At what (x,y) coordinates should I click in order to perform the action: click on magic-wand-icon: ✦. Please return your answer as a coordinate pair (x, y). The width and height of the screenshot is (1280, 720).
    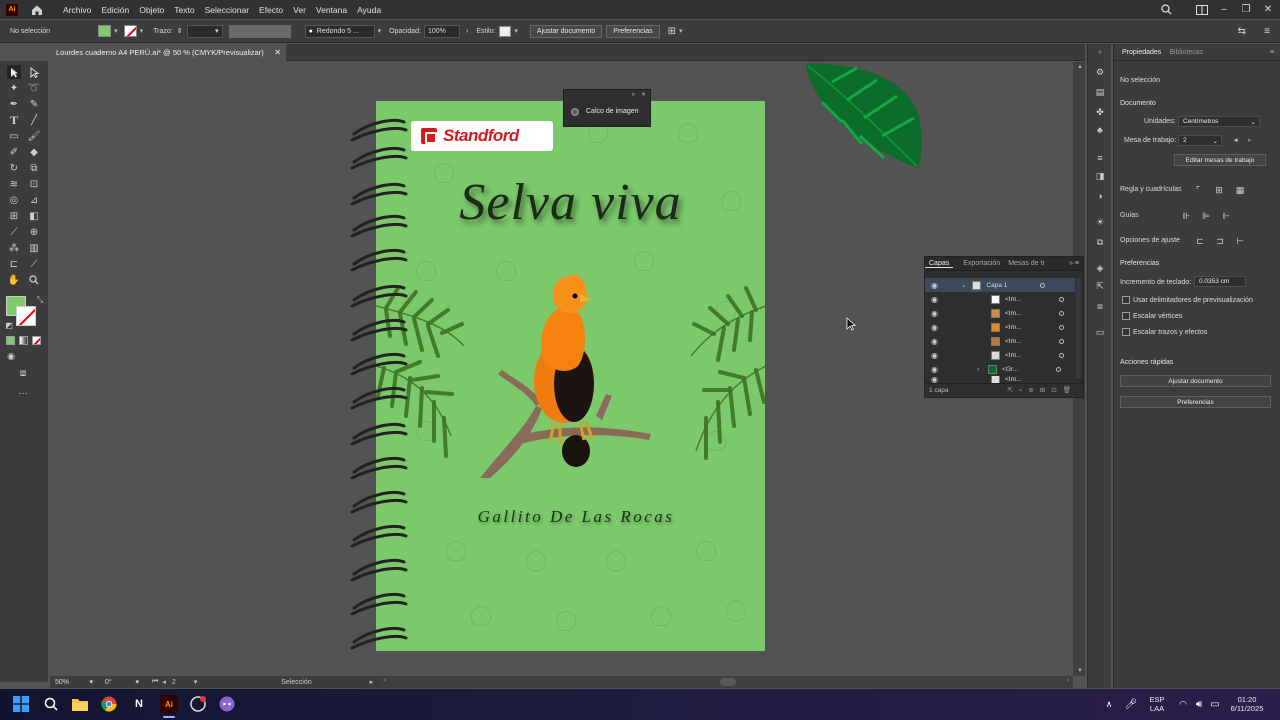
    Looking at the image, I should click on (14, 88).